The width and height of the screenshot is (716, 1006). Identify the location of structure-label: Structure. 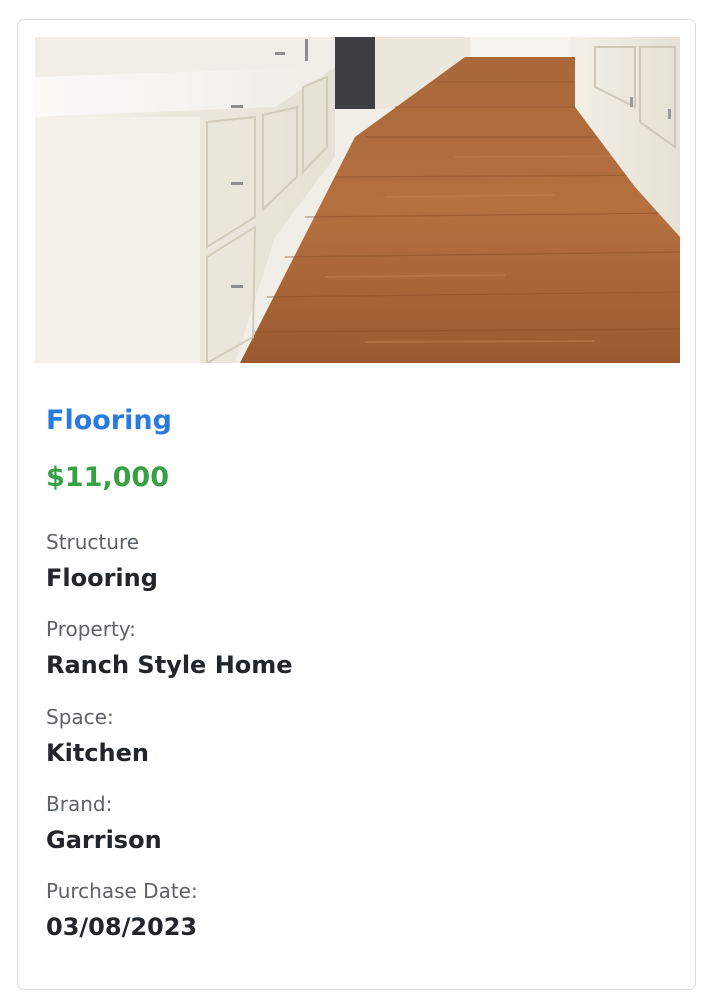
(93, 542).